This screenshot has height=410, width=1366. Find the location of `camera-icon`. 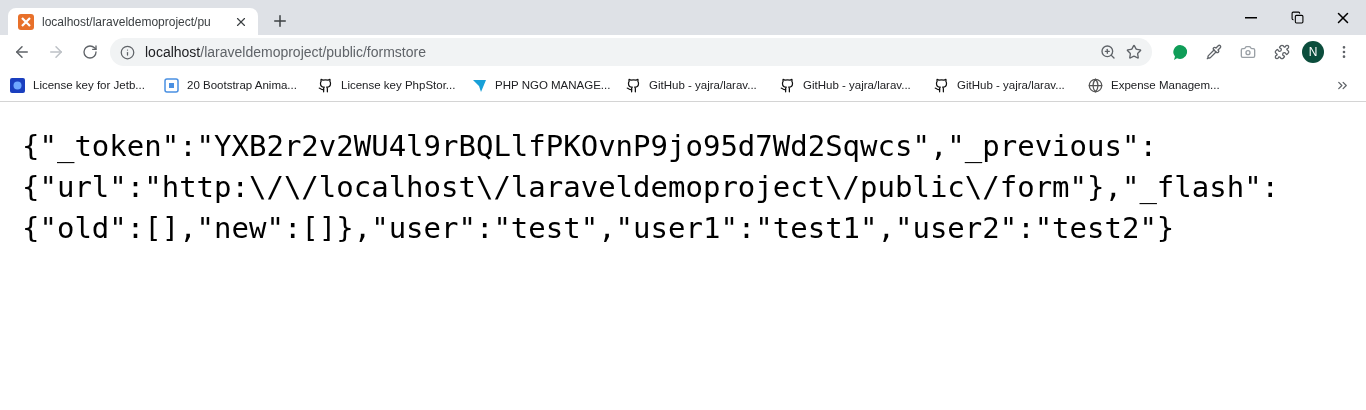

camera-icon is located at coordinates (1248, 52).